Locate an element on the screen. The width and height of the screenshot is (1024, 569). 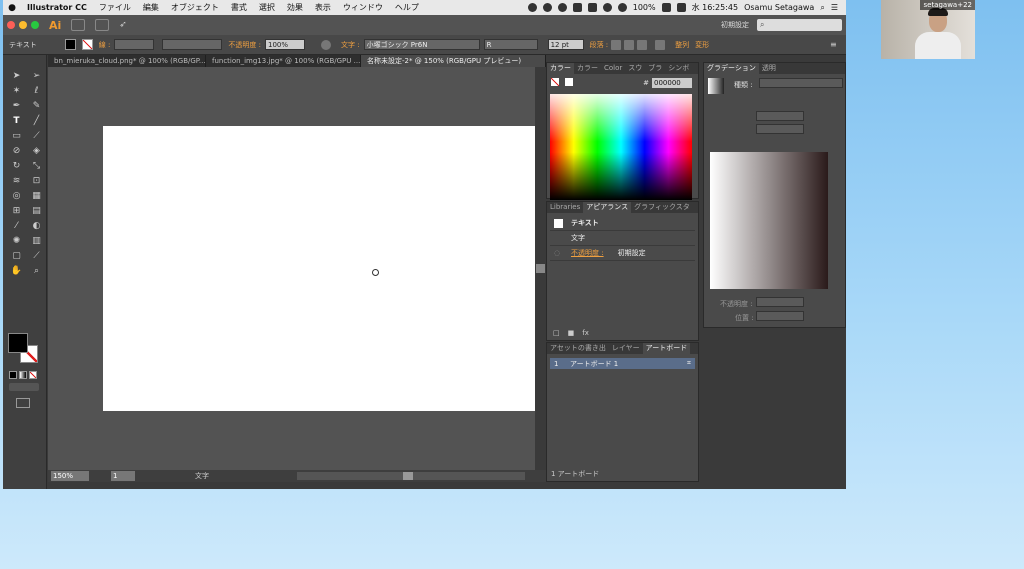
opacity-field: 100% is located at coordinates (284, 44).